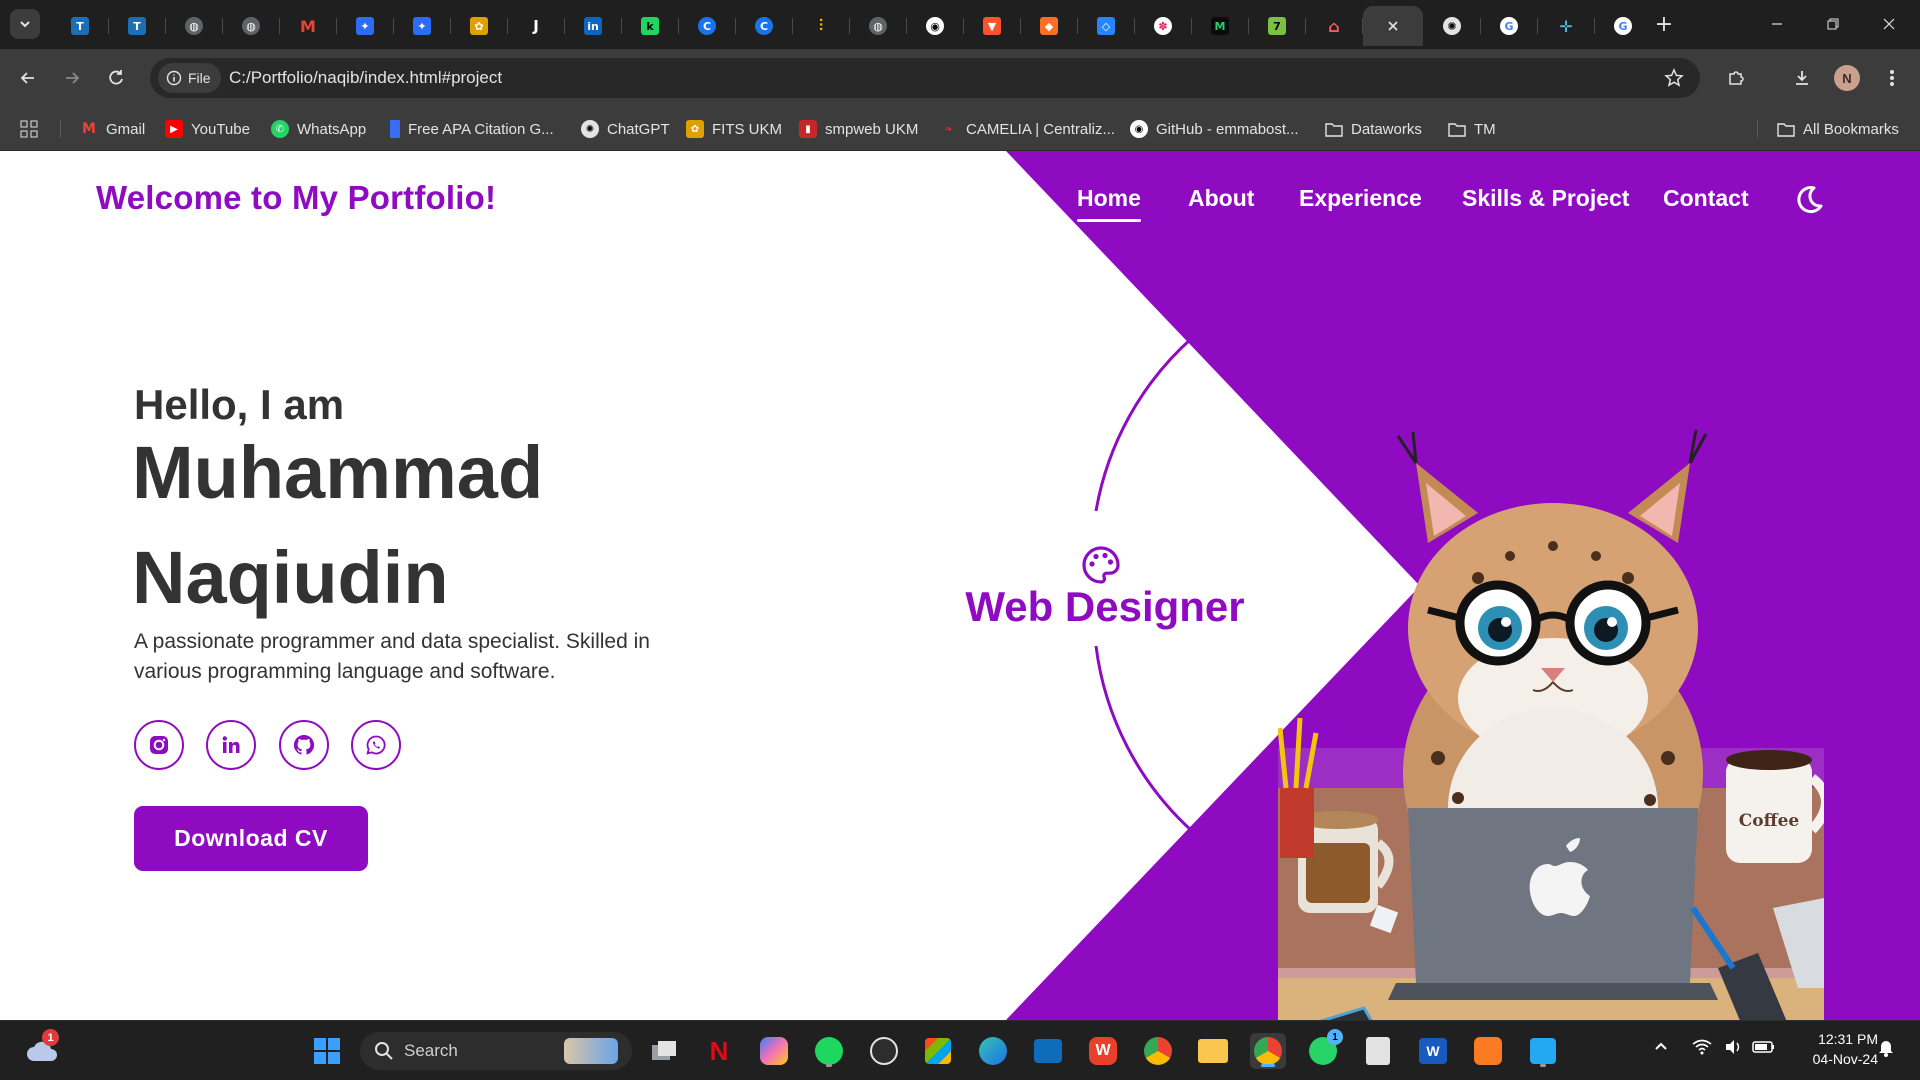  Describe the element at coordinates (231, 745) in the screenshot. I see `linkedin-link` at that location.